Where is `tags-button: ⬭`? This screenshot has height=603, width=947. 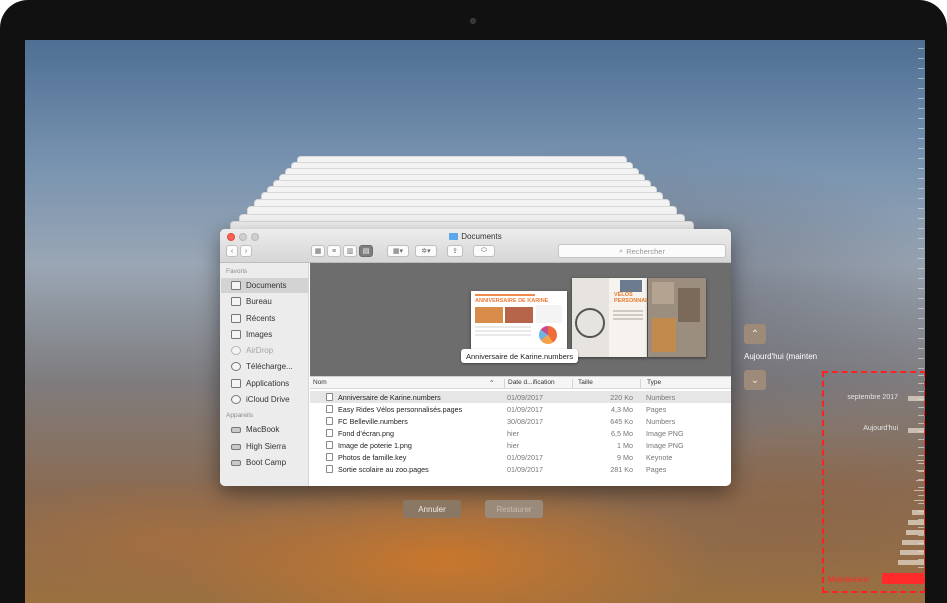 tags-button: ⬭ is located at coordinates (484, 251).